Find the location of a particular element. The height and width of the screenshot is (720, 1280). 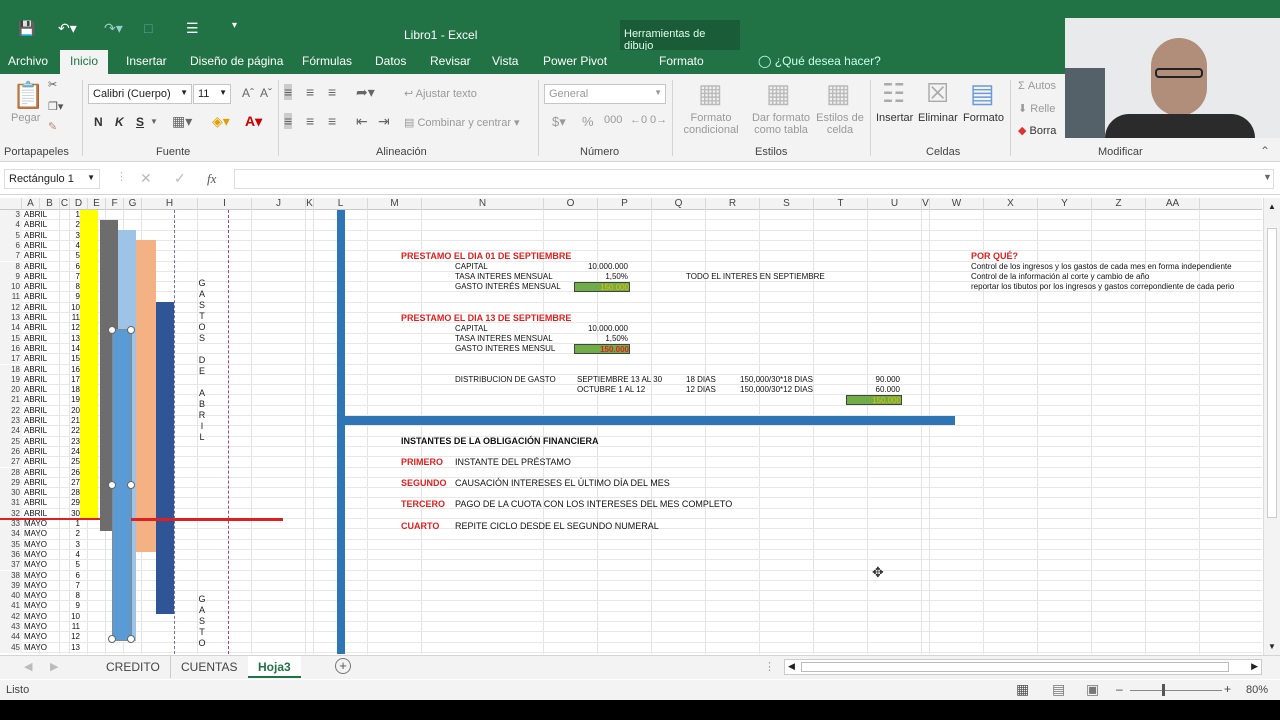

row-header: 29 is located at coordinates (11, 483).